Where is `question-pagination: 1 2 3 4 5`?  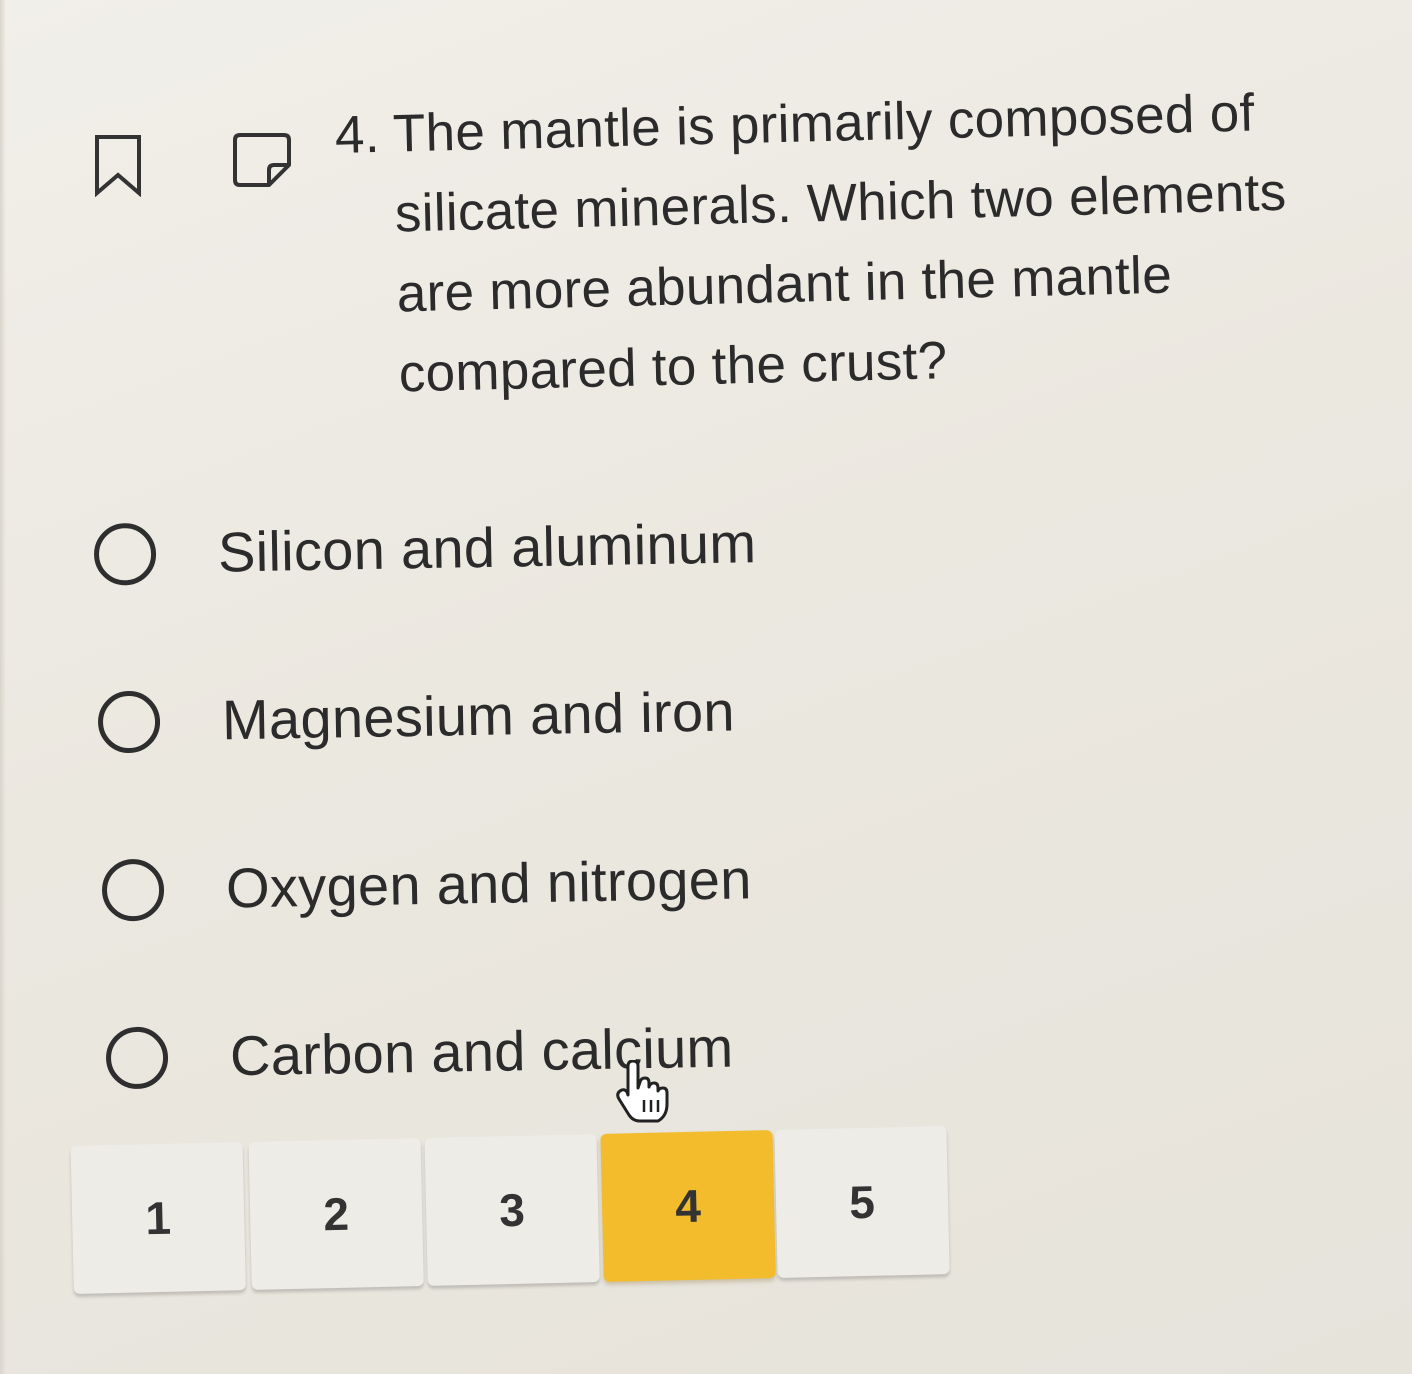
question-pagination: 1 2 3 4 5 is located at coordinates (512, 1200).